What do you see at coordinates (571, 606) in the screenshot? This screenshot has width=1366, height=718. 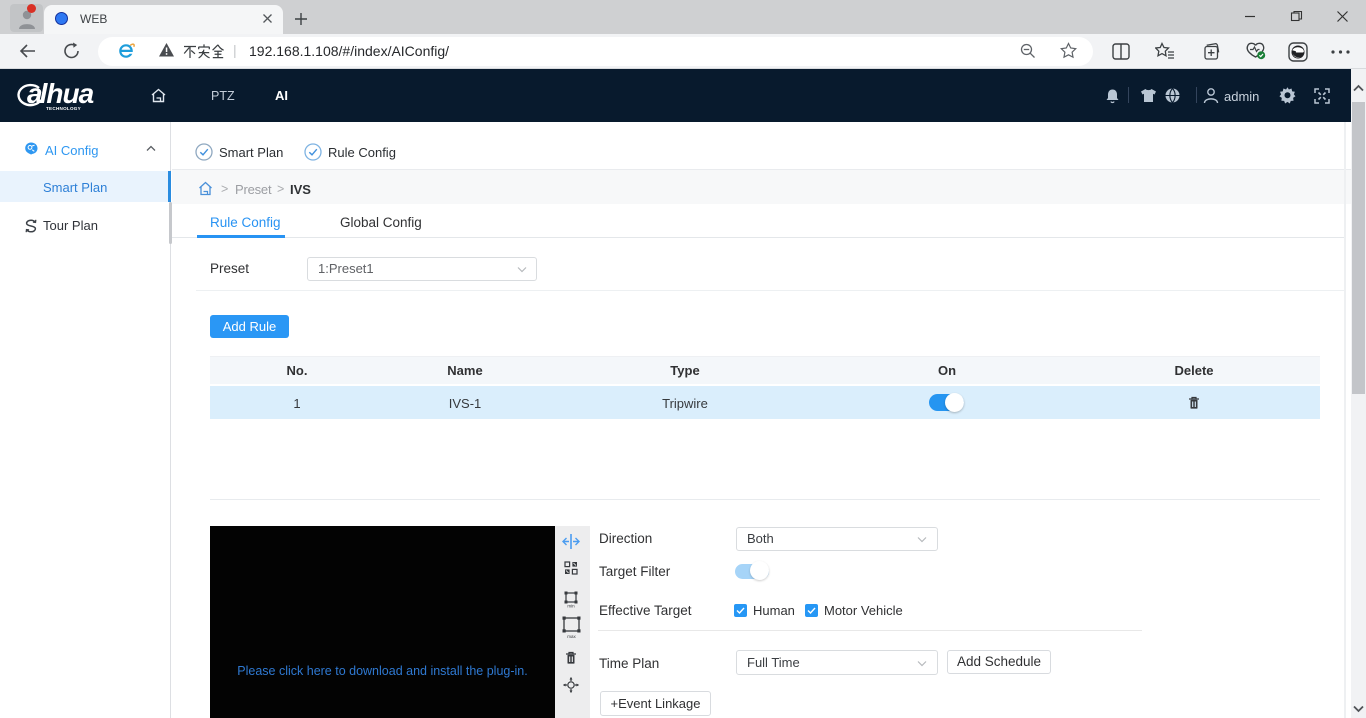 I see `svg-text: min` at bounding box center [571, 606].